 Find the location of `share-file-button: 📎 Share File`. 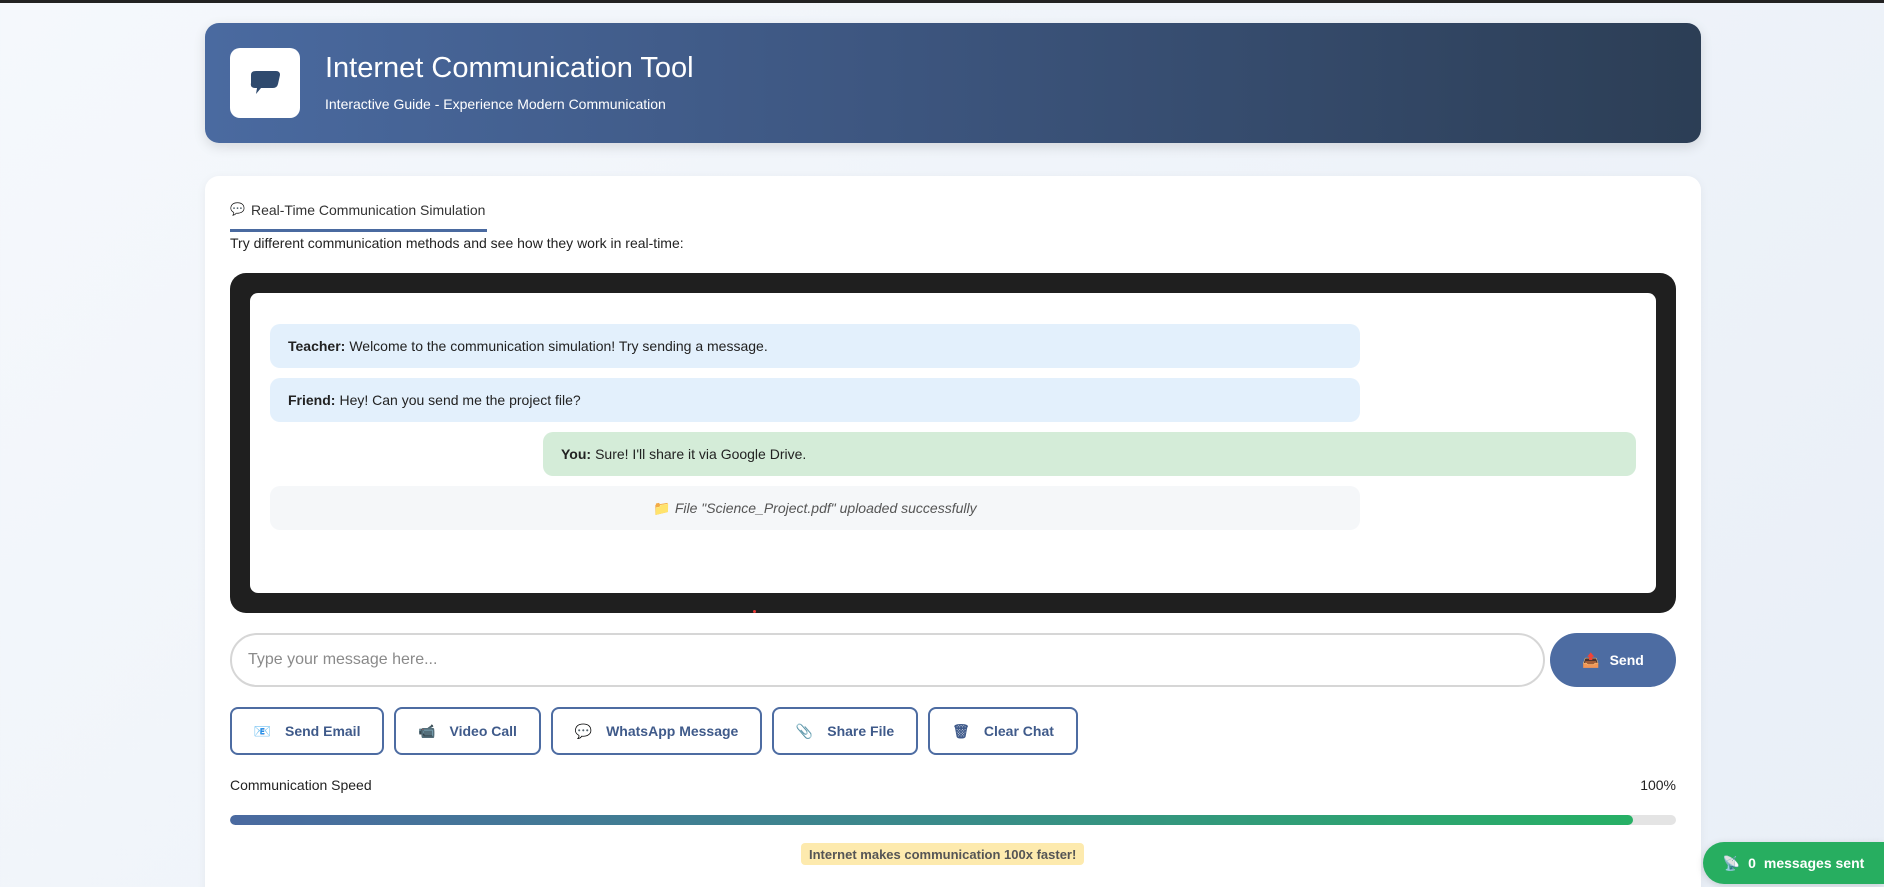

share-file-button: 📎 Share File is located at coordinates (845, 731).